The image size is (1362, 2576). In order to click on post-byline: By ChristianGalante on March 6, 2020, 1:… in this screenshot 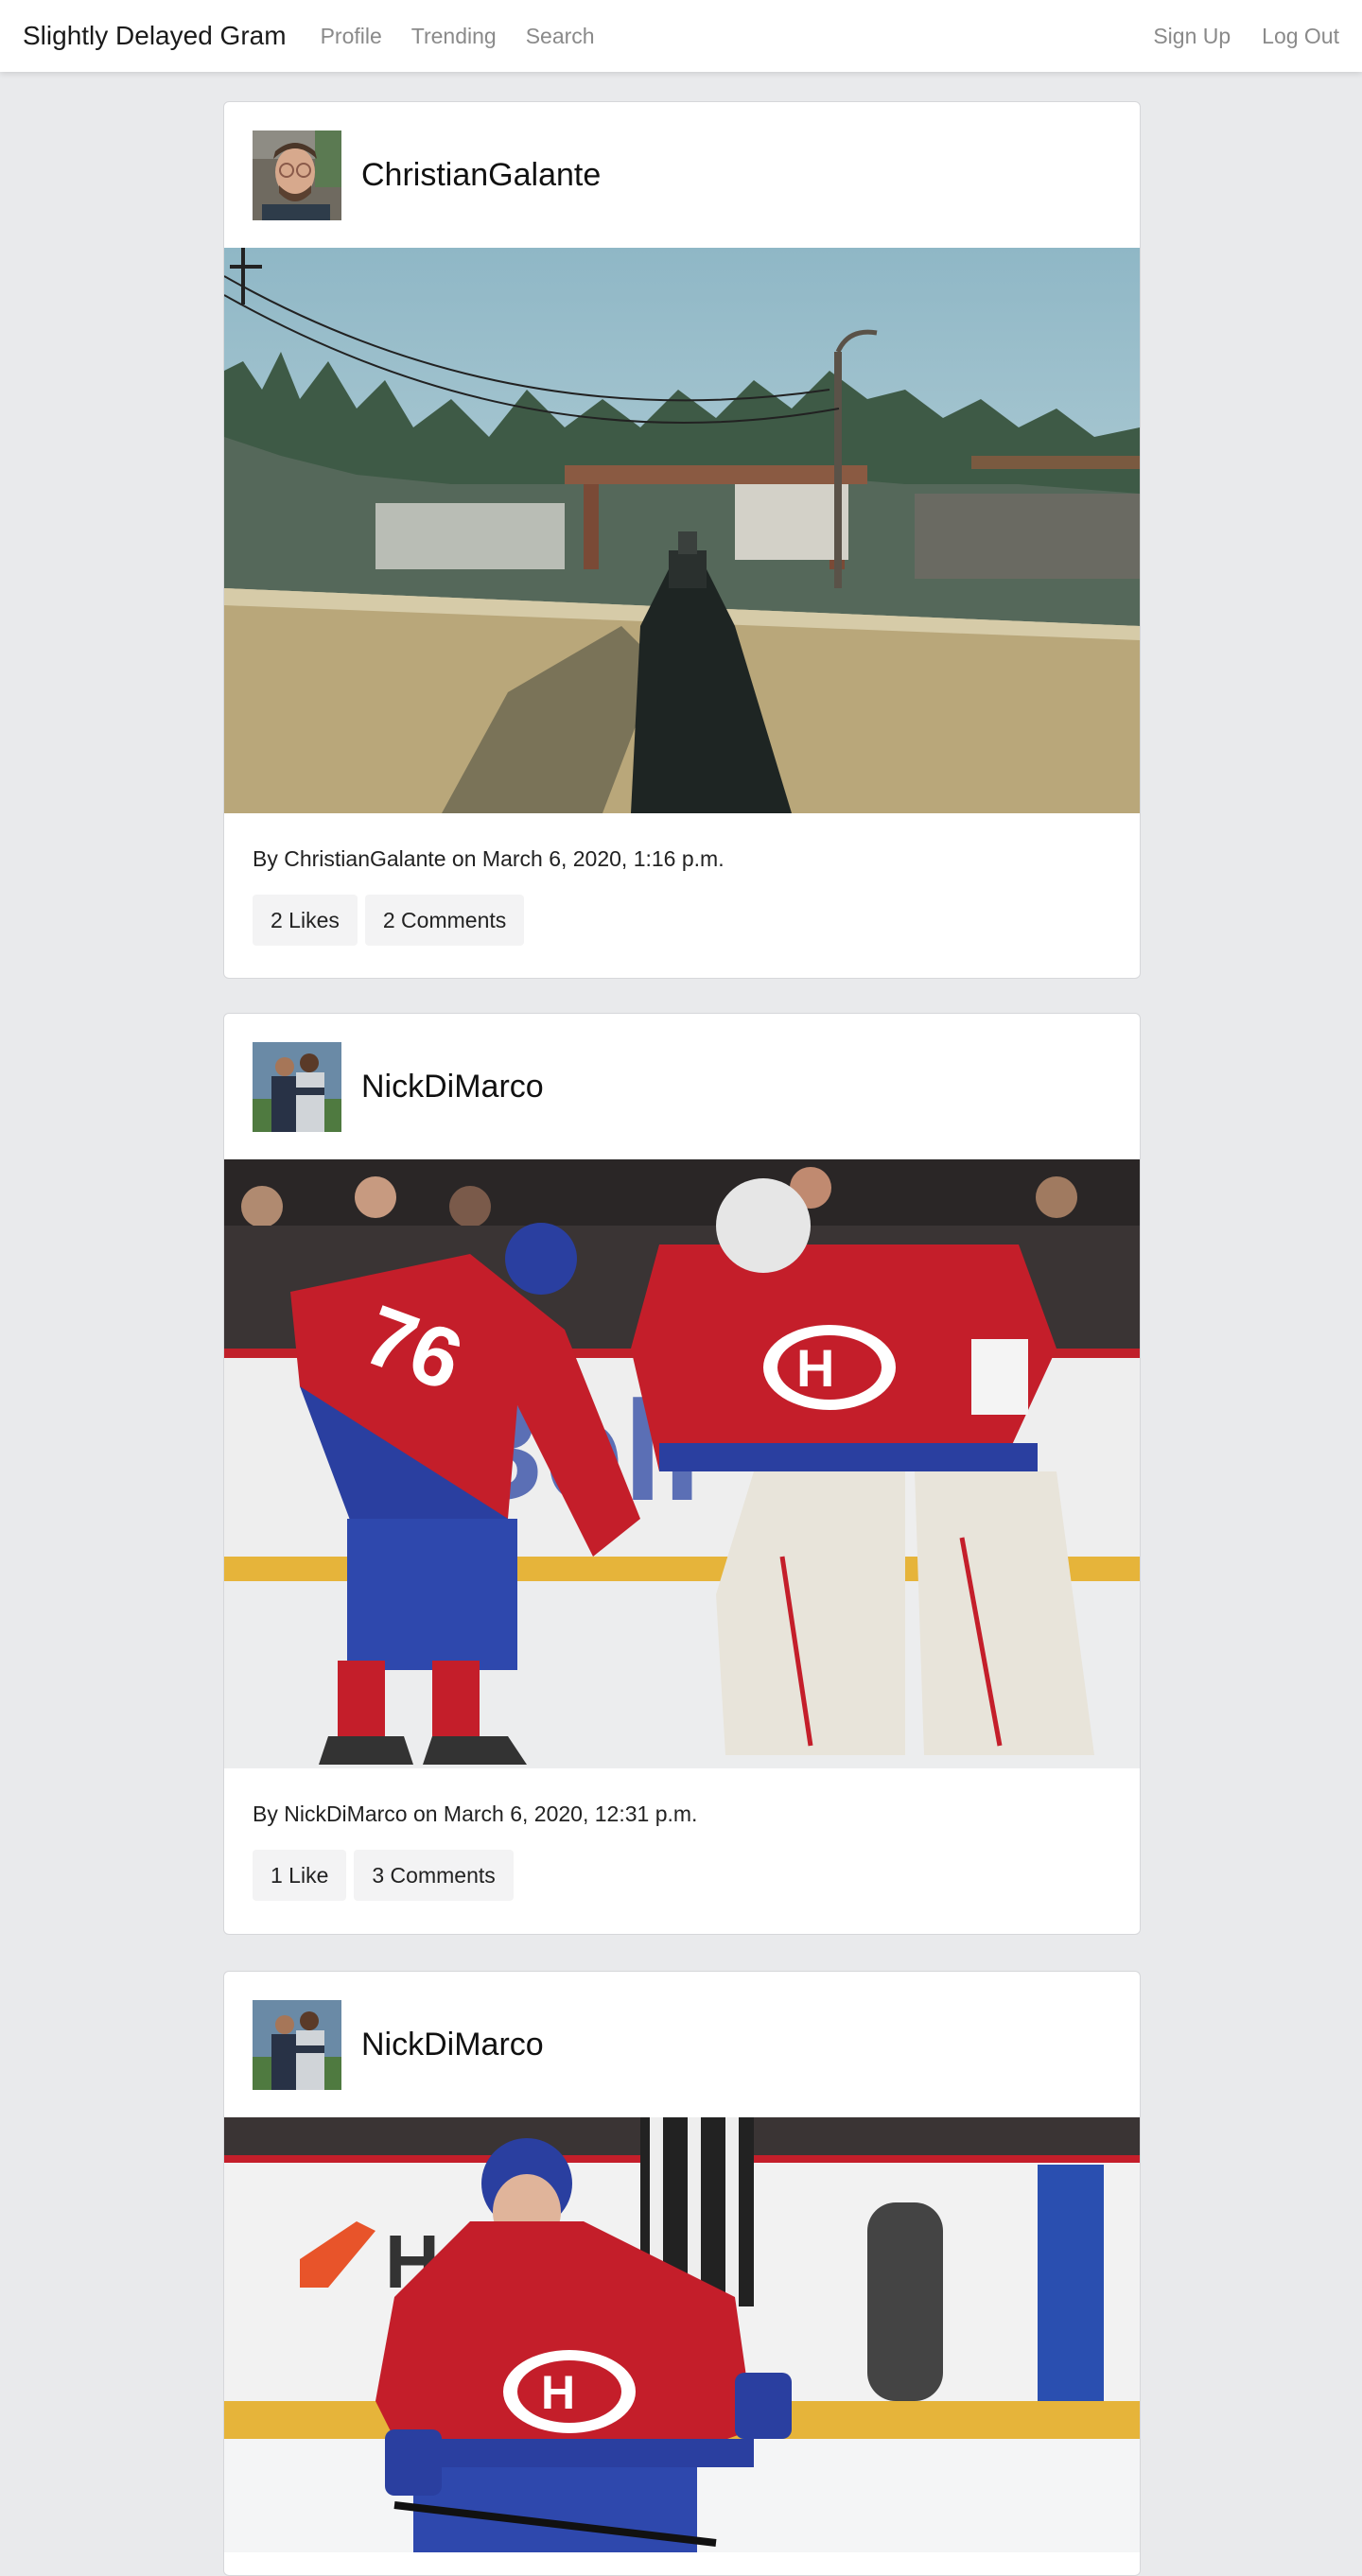, I will do `click(489, 858)`.